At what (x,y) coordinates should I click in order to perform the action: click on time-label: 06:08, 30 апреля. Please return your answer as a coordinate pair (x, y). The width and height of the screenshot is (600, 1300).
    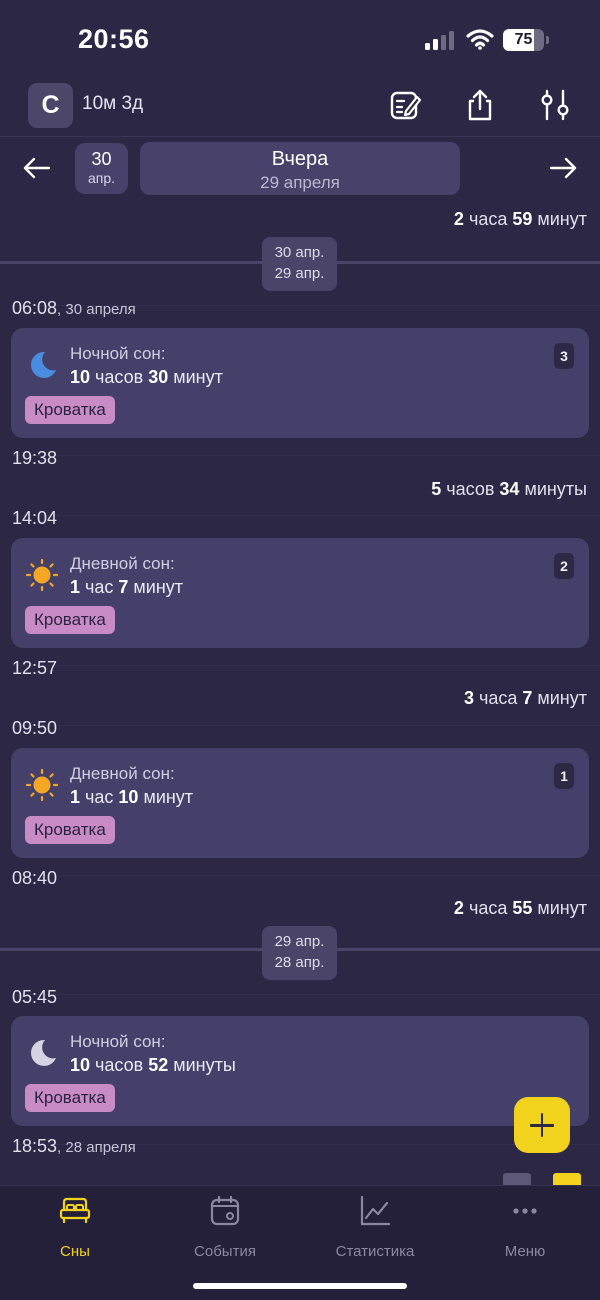
    Looking at the image, I should click on (74, 308).